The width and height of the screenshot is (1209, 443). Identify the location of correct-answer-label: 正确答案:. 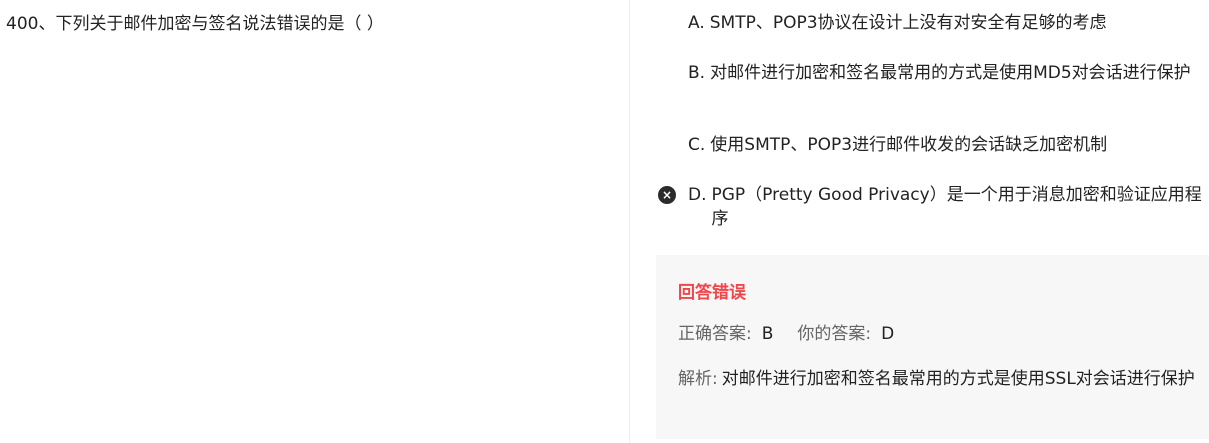
(715, 334).